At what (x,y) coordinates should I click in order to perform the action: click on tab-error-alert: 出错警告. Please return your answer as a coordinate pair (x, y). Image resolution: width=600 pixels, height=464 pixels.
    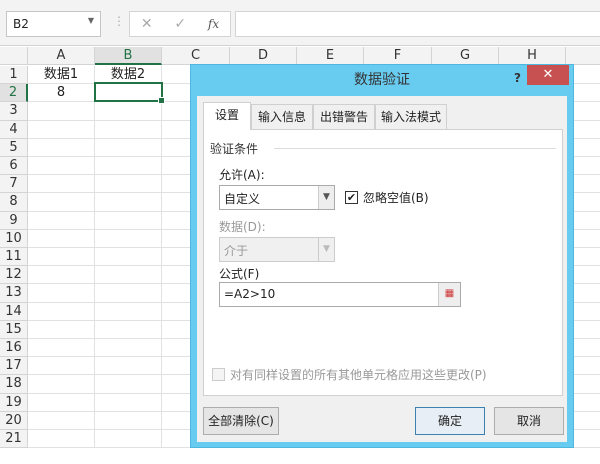
    Looking at the image, I should click on (344, 116).